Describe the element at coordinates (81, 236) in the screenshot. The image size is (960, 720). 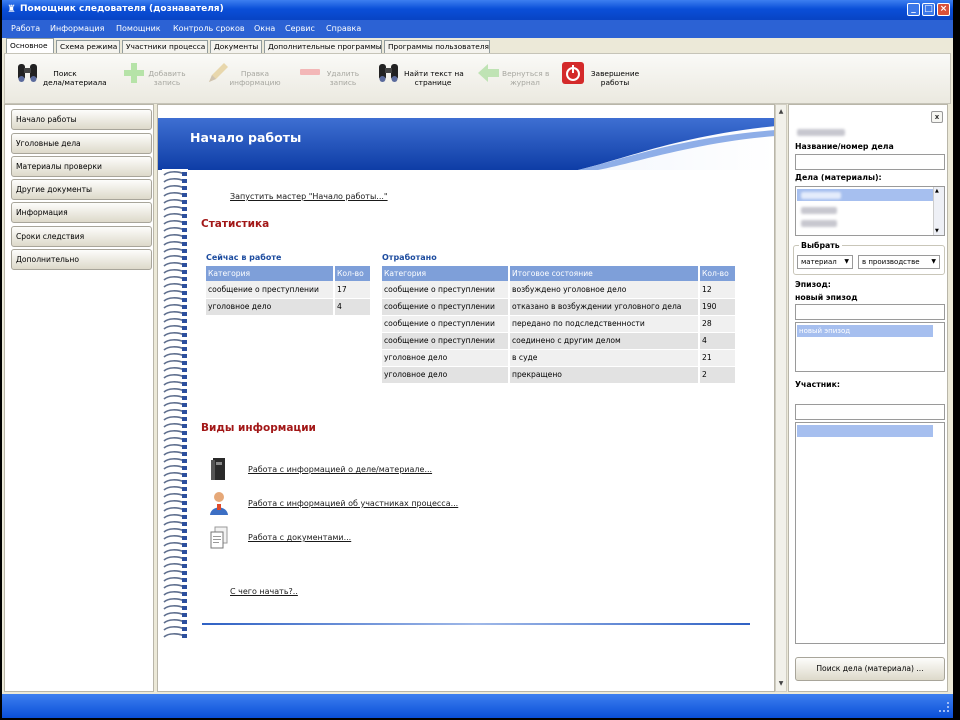
I see `nav-investigation-terms: Сроки следствия` at that location.